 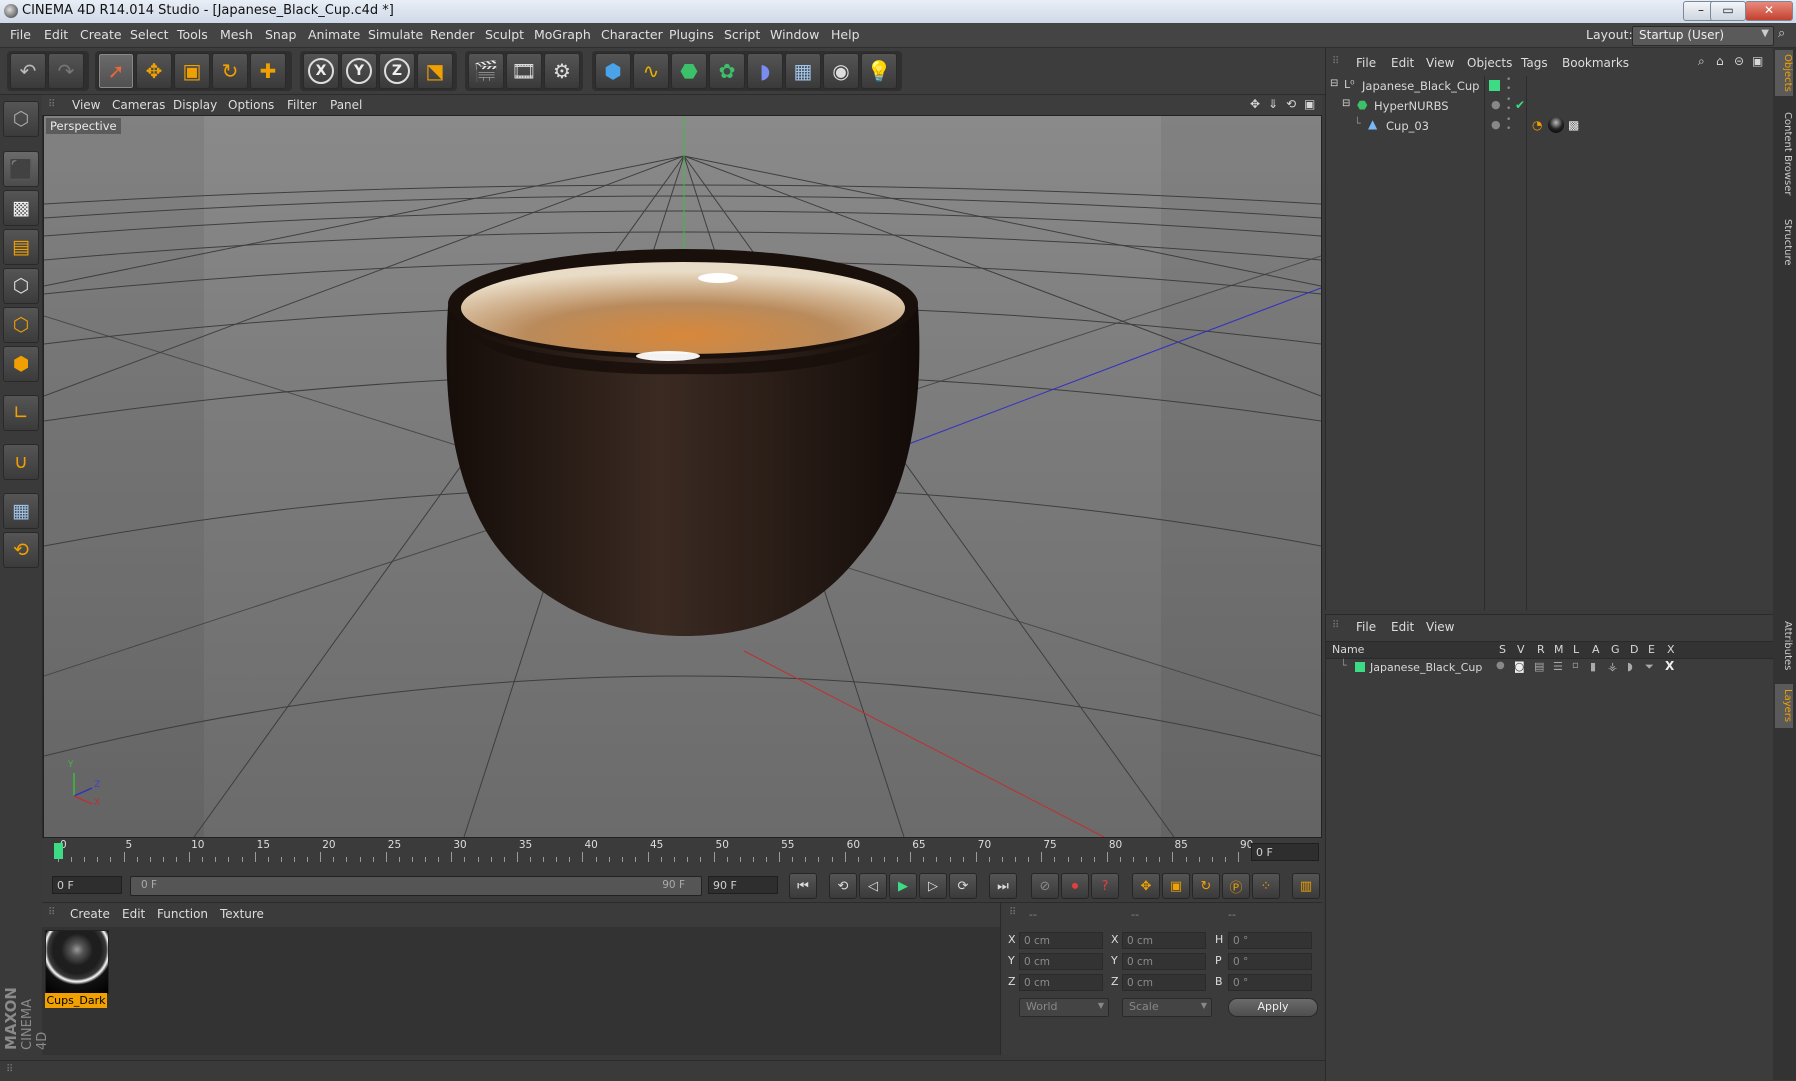 I want to click on viewport-menu-filter: Filter, so click(x=302, y=105).